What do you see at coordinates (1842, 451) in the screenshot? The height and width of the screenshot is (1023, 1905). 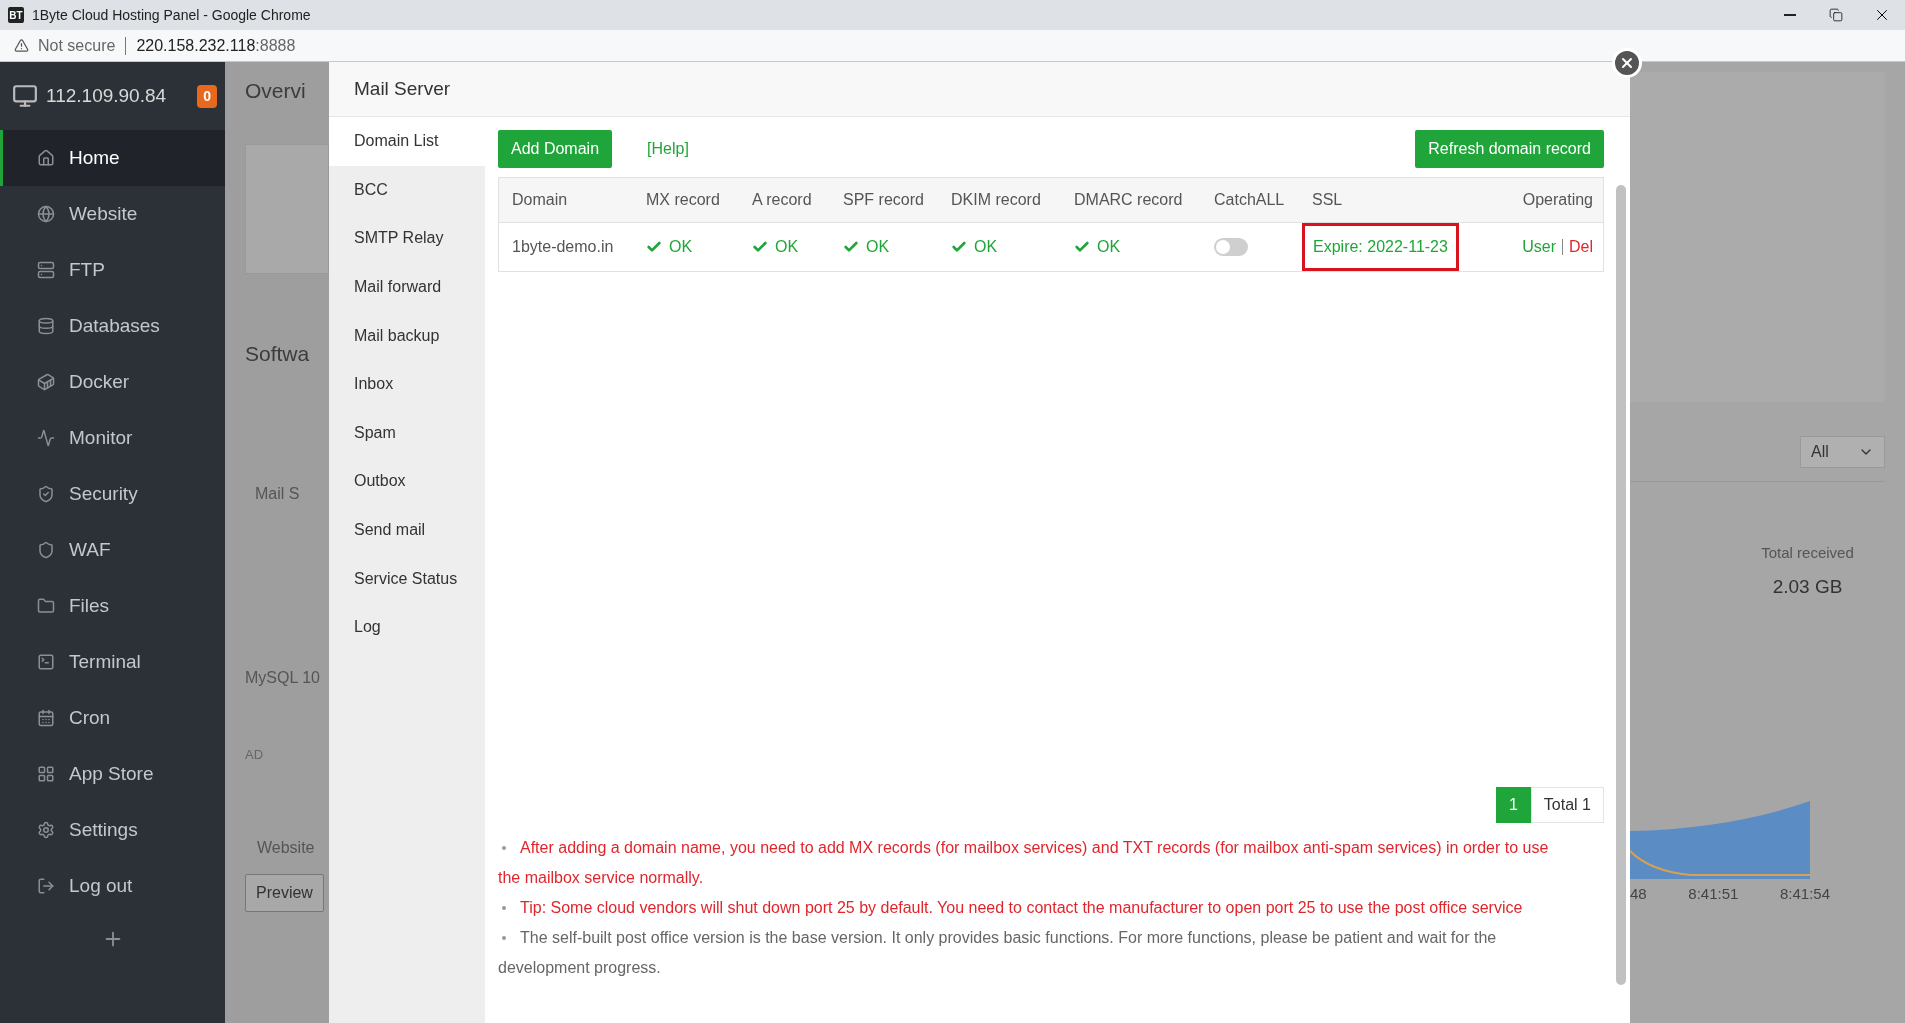 I see `filter-select: All` at bounding box center [1842, 451].